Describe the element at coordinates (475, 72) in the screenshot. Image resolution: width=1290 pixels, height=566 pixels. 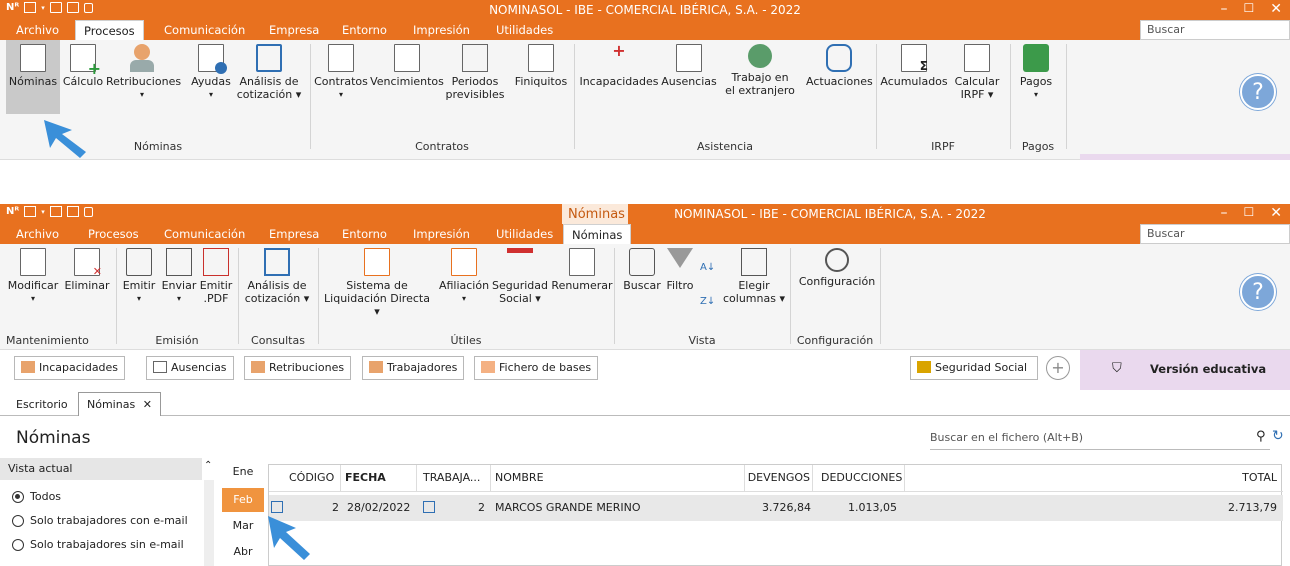
I see `periodos-previsibles-button: Periodos previsibles` at that location.